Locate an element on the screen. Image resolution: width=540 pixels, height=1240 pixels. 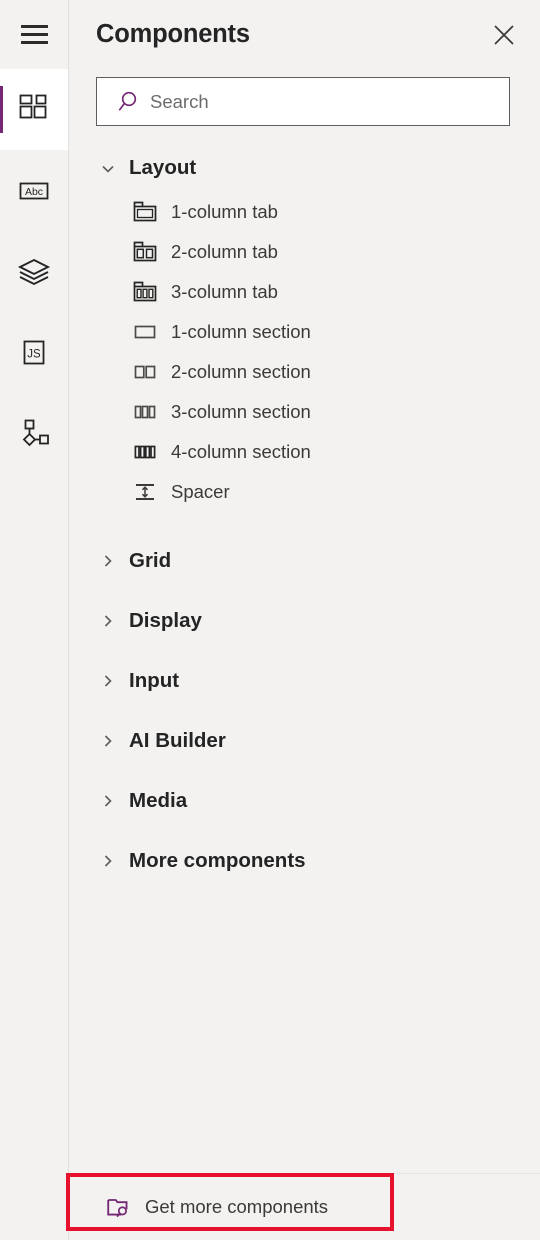
get-more-components-button: Get more components is located at coordinates (214, 1207).